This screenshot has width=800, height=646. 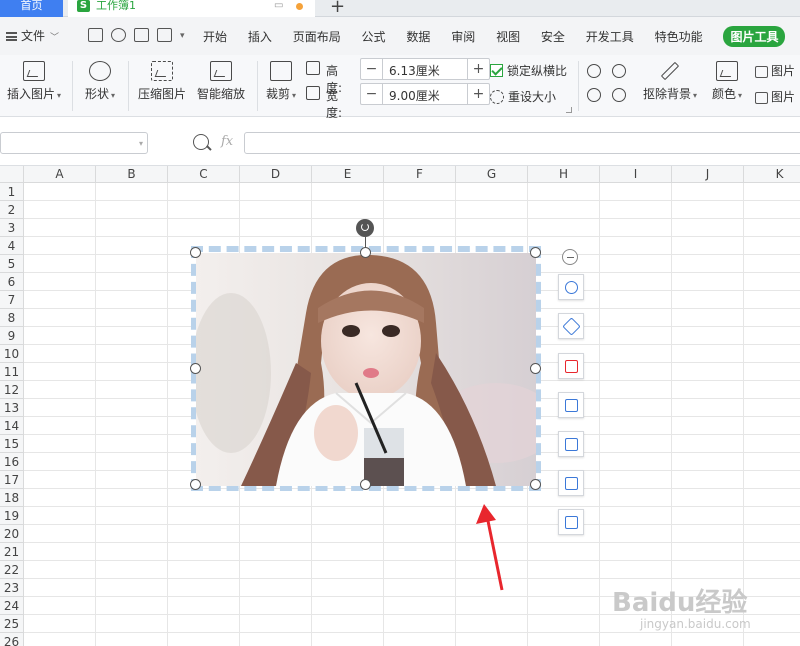 I want to click on width-decrease-button: −, so click(x=372, y=94).